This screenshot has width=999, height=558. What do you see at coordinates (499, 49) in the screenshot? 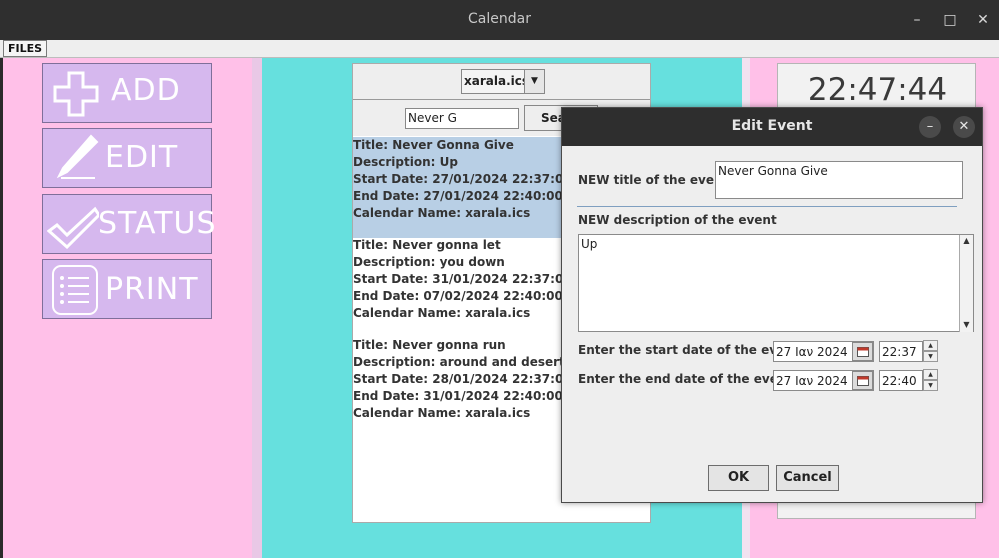
I see `menu-bar: FILES` at bounding box center [499, 49].